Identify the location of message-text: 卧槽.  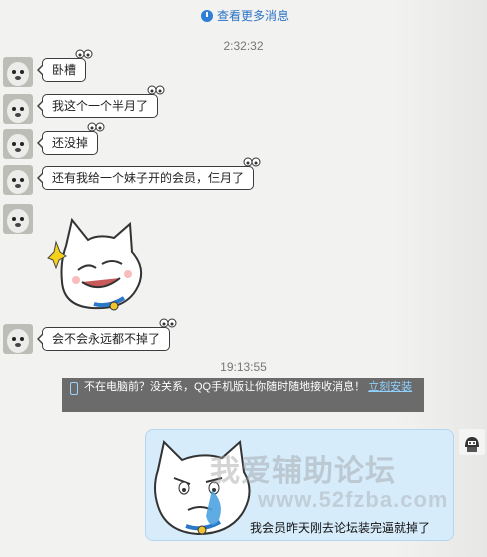
(64, 70).